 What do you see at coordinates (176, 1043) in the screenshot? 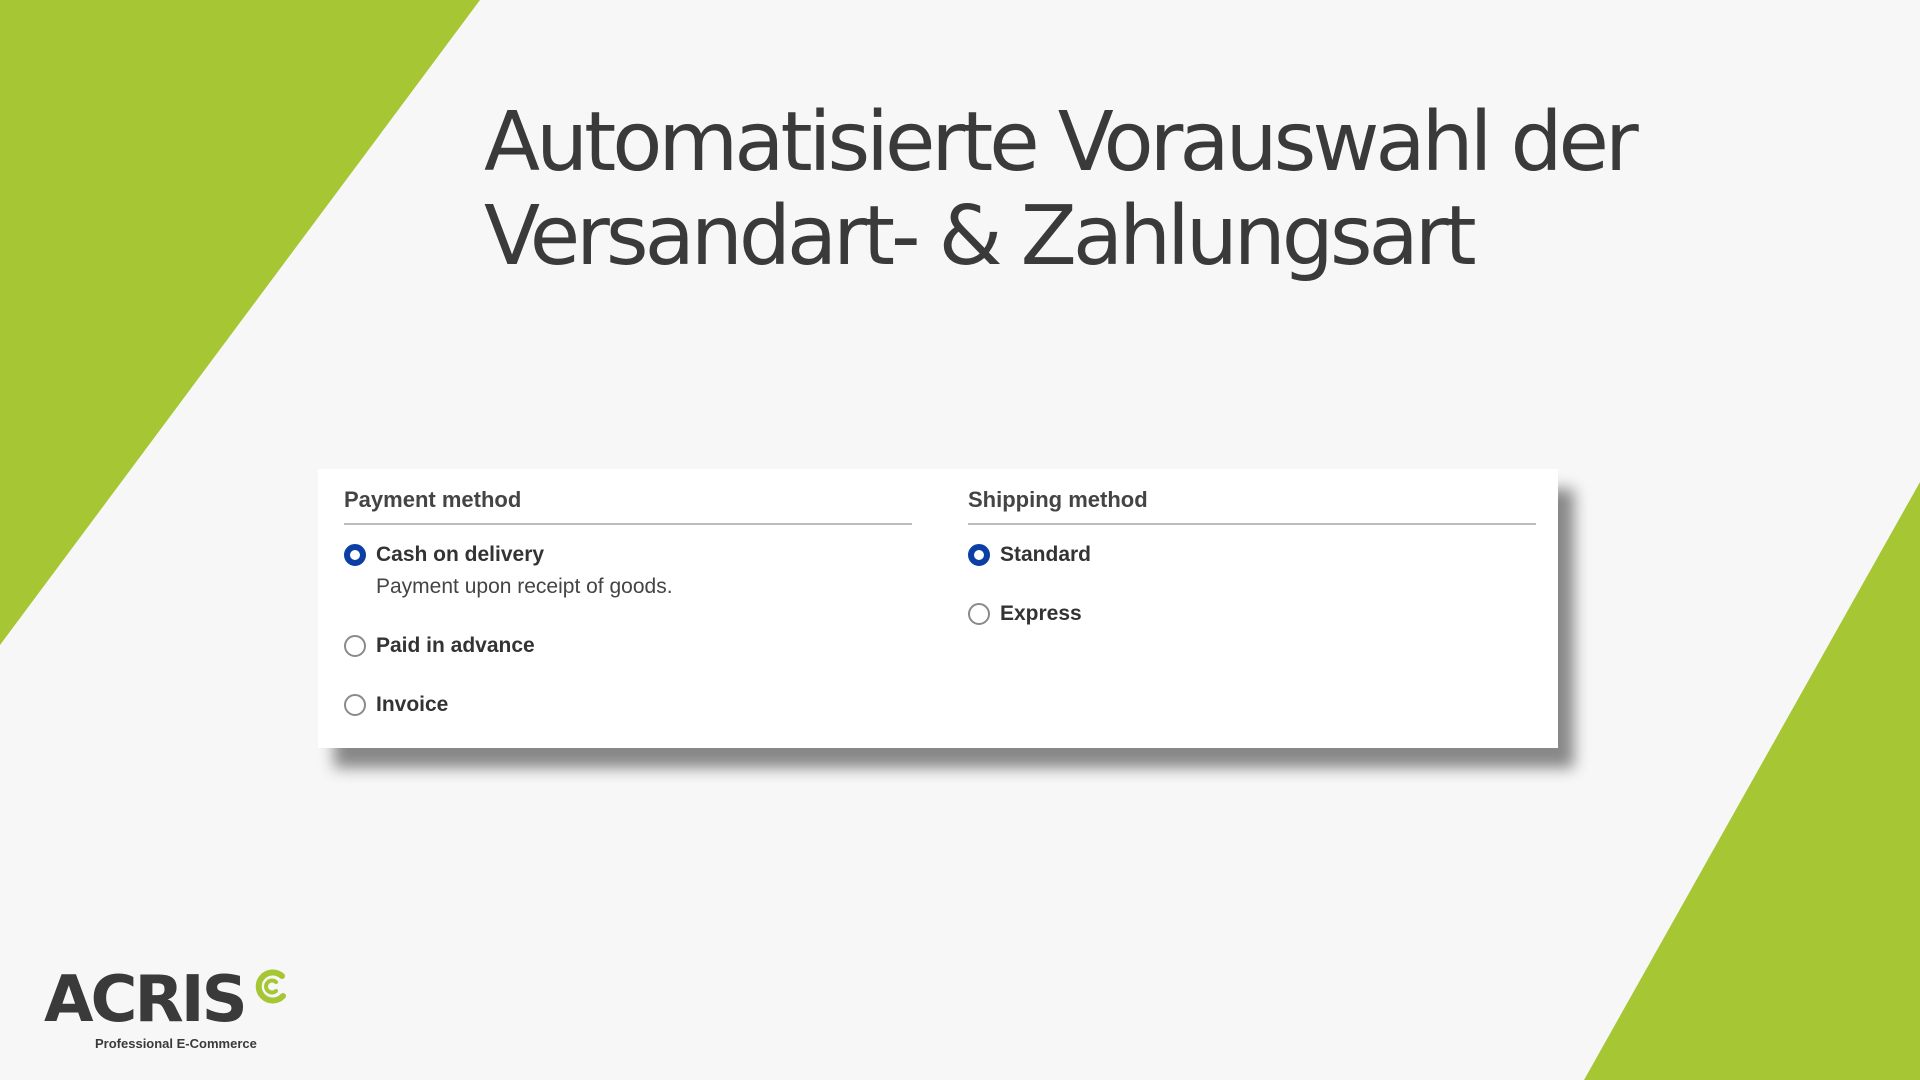
I see `logo-tagline: Professional E-Commerce` at bounding box center [176, 1043].